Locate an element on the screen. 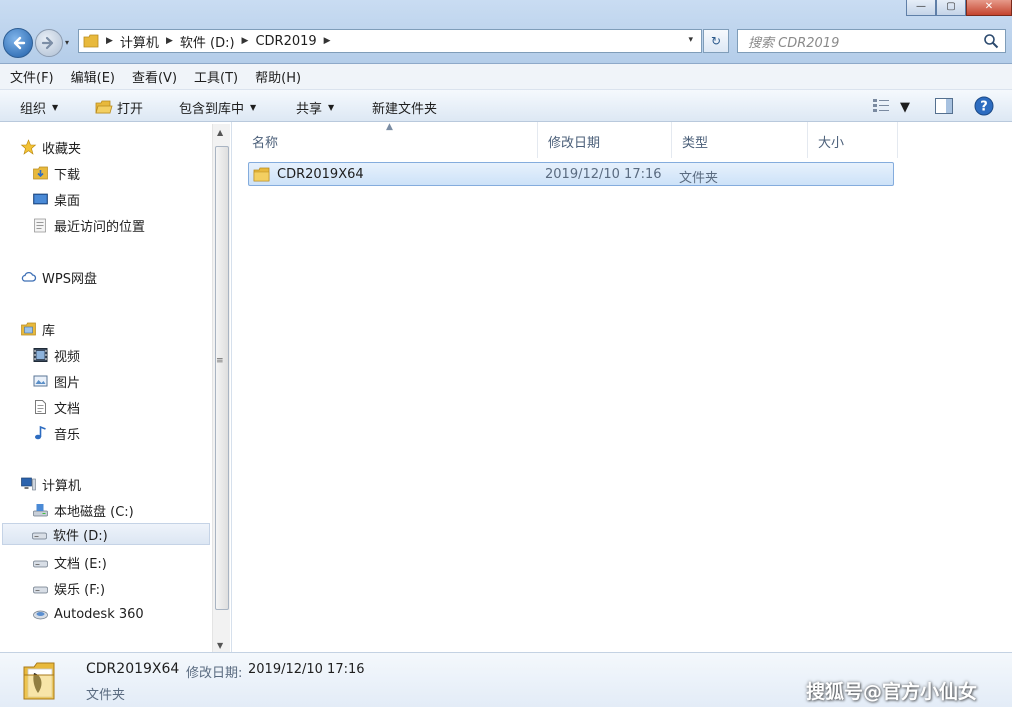 The image size is (1012, 707). sidebar-item-label: 图片 is located at coordinates (67, 383).